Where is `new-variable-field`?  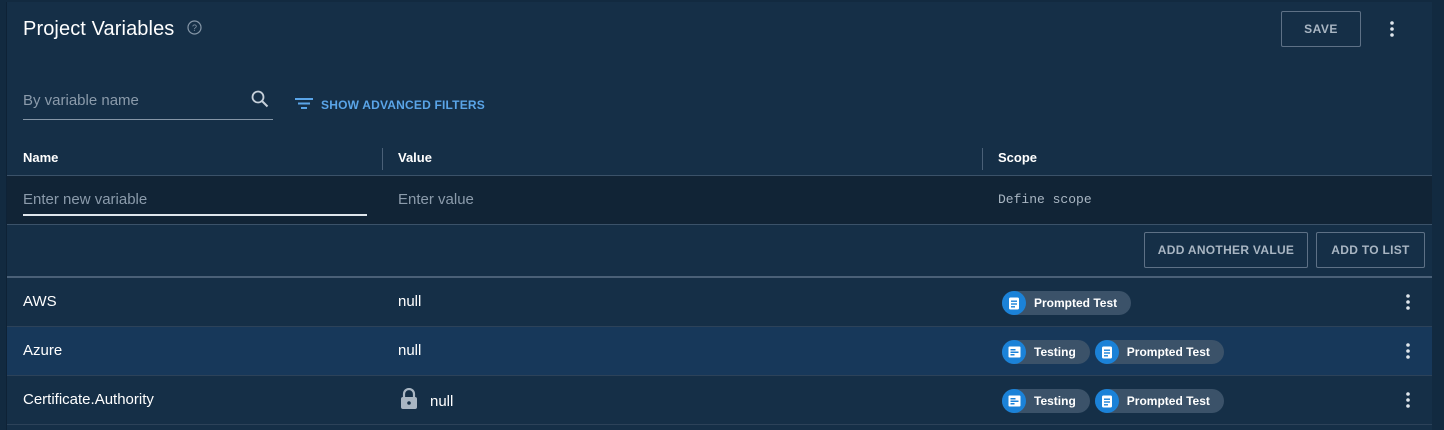 new-variable-field is located at coordinates (195, 201).